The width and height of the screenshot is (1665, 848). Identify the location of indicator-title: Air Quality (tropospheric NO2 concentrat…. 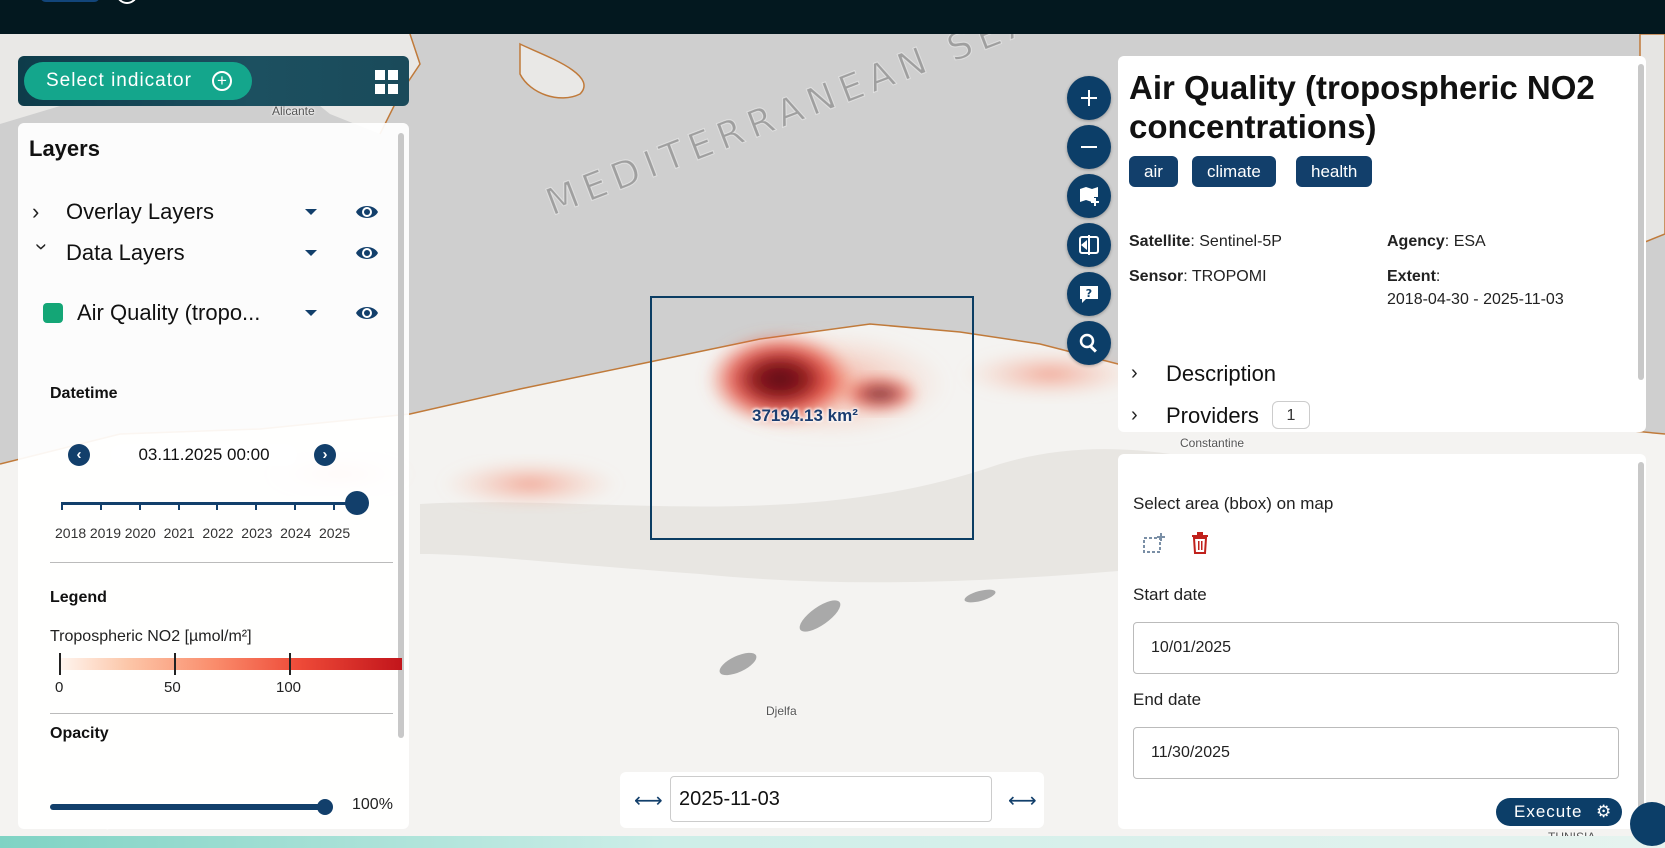
(1362, 107).